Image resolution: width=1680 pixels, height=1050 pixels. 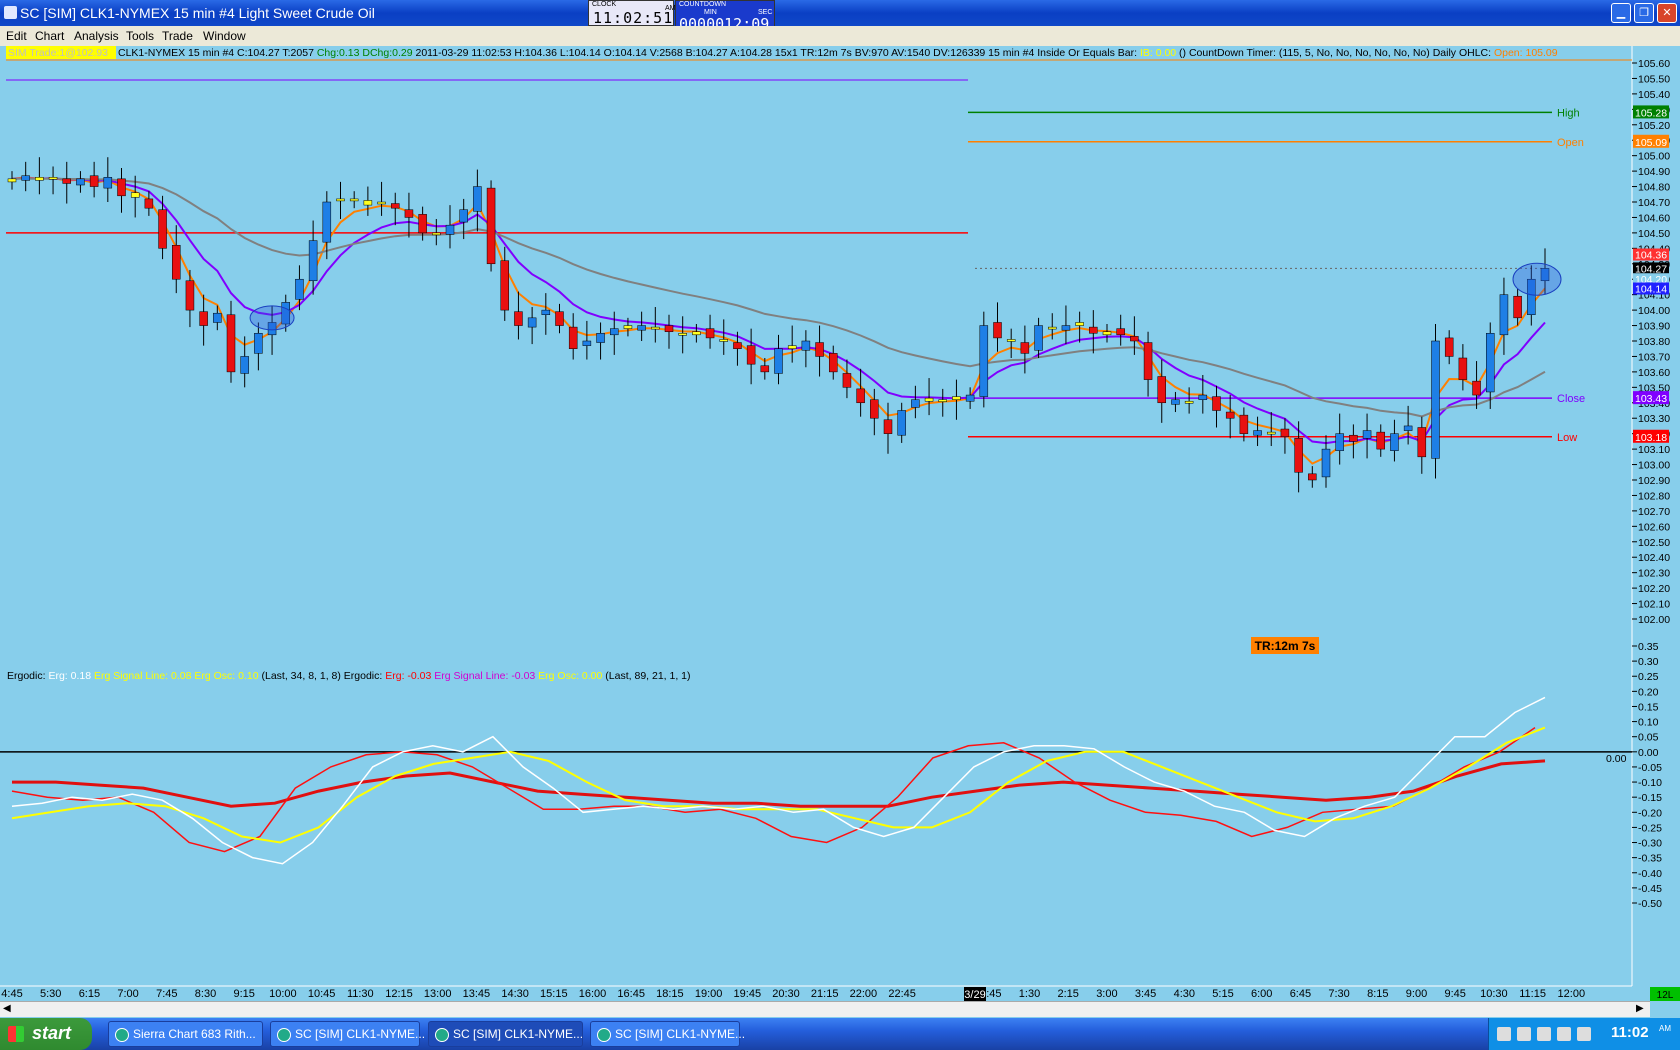 What do you see at coordinates (52, 1033) in the screenshot?
I see `start-label: start` at bounding box center [52, 1033].